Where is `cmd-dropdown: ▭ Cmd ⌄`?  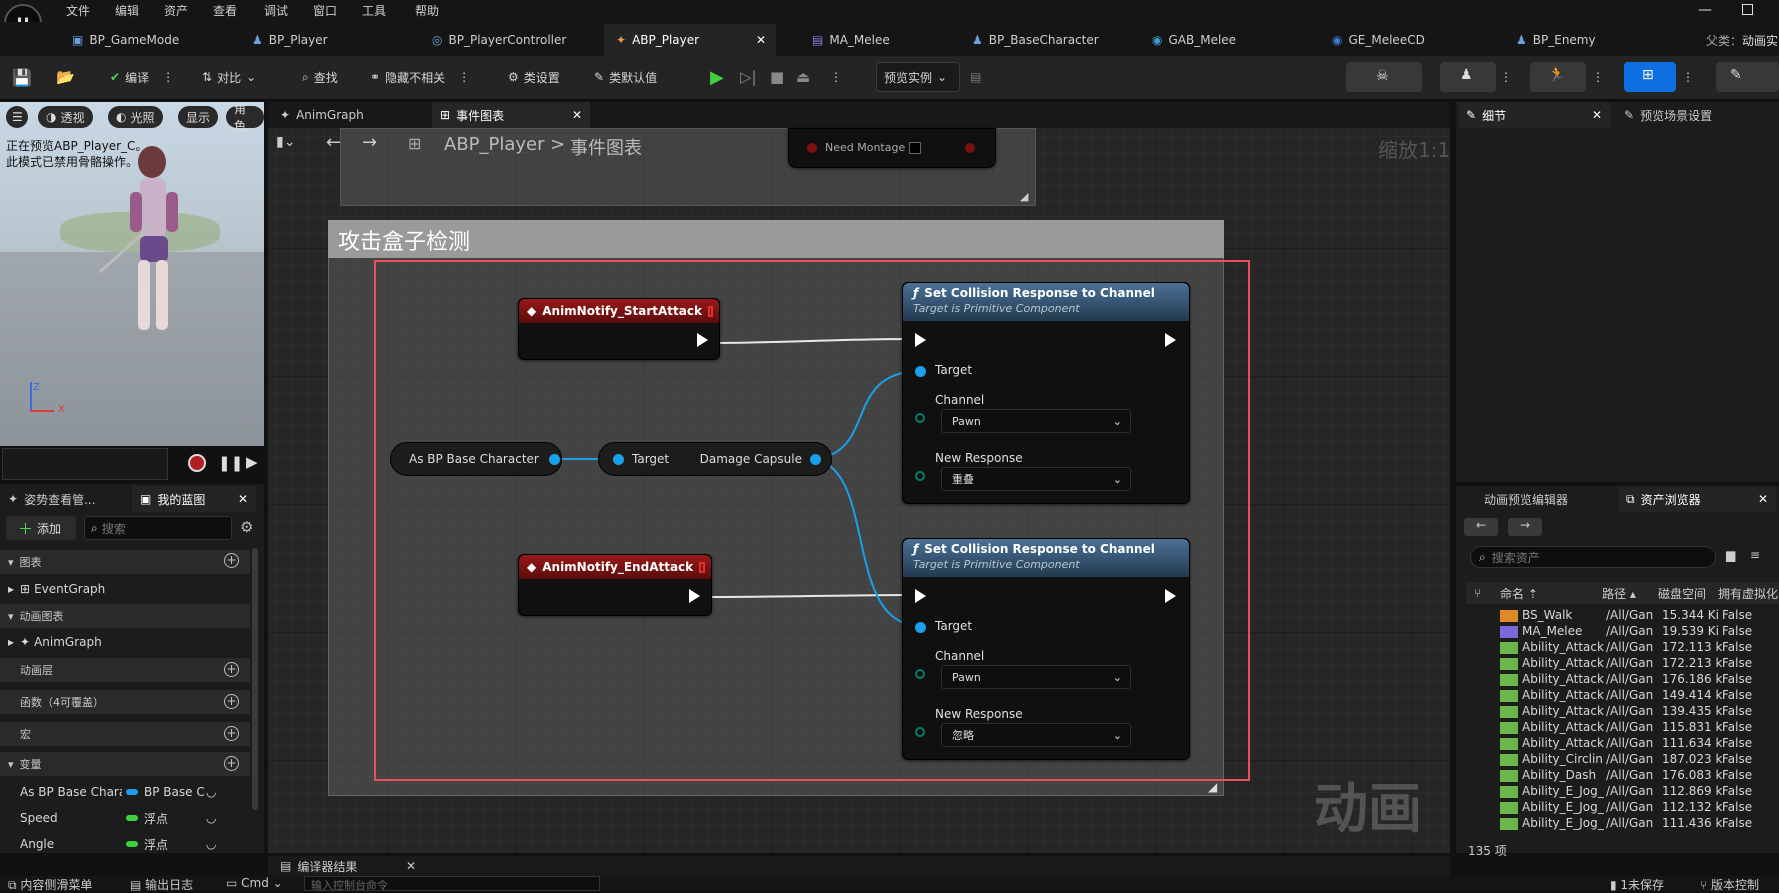
cmd-dropdown: ▭ Cmd ⌄ is located at coordinates (254, 883).